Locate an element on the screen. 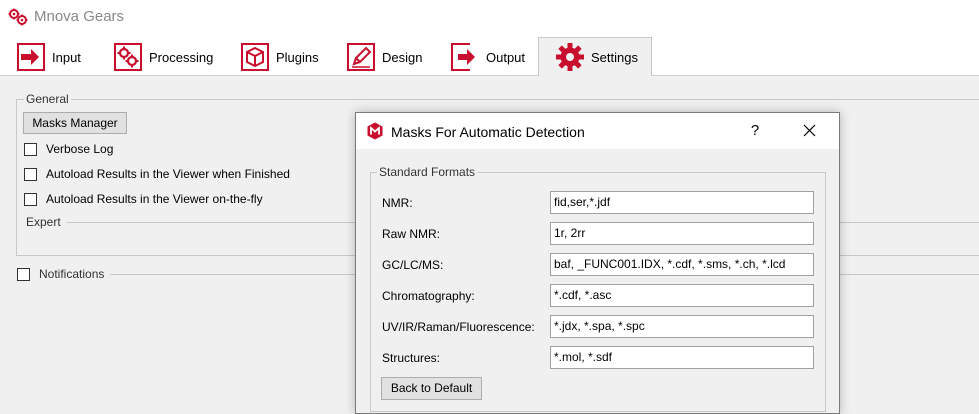 This screenshot has height=414, width=979. format-label: NMR: is located at coordinates (397, 203).